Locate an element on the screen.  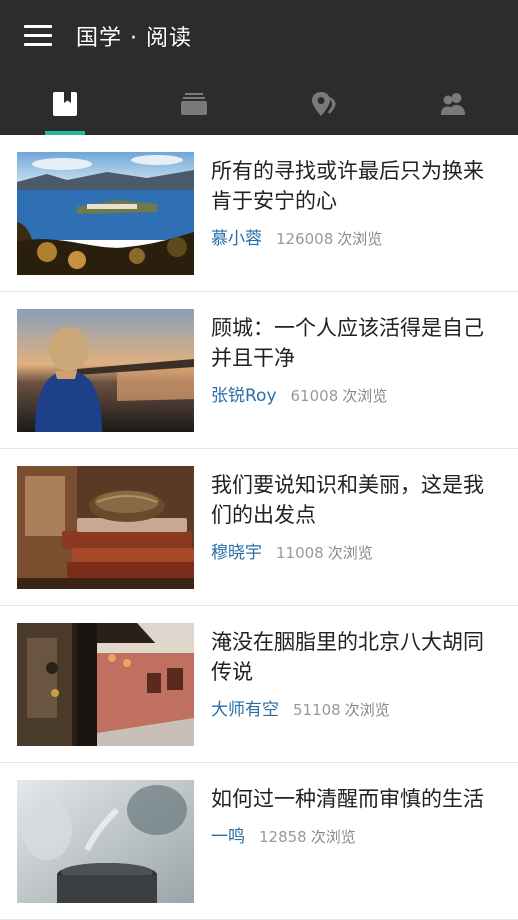
tab-people is located at coordinates (453, 103).